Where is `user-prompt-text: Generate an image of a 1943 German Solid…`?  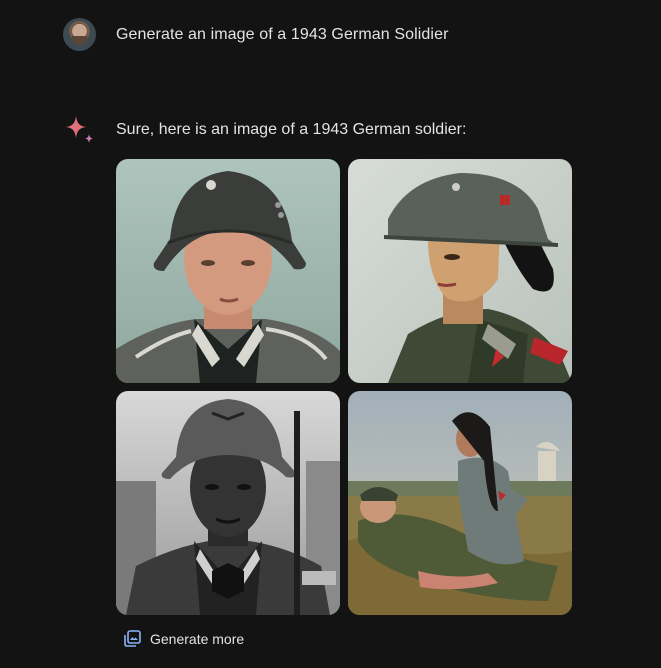 user-prompt-text: Generate an image of a 1943 German Solid… is located at coordinates (282, 34).